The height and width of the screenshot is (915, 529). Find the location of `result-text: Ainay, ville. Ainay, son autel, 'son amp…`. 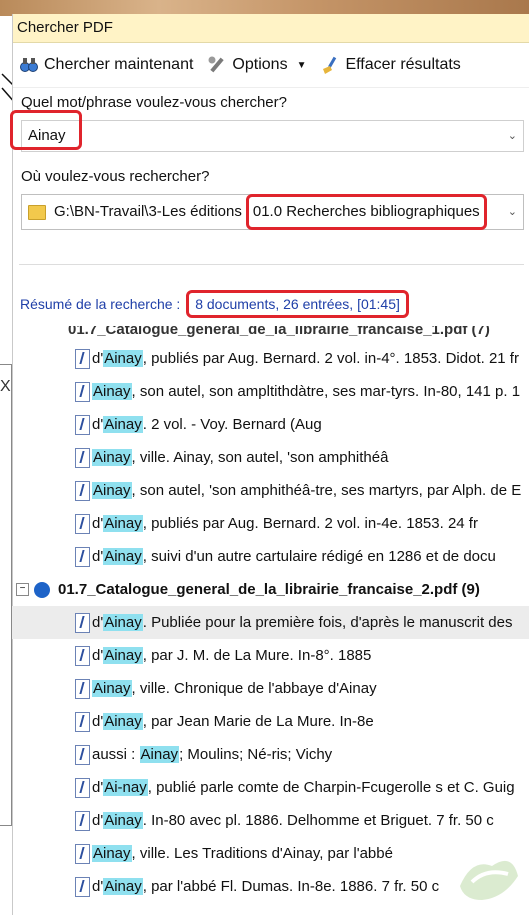

result-text: Ainay, ville. Ainay, son autel, 'son amp… is located at coordinates (240, 457).